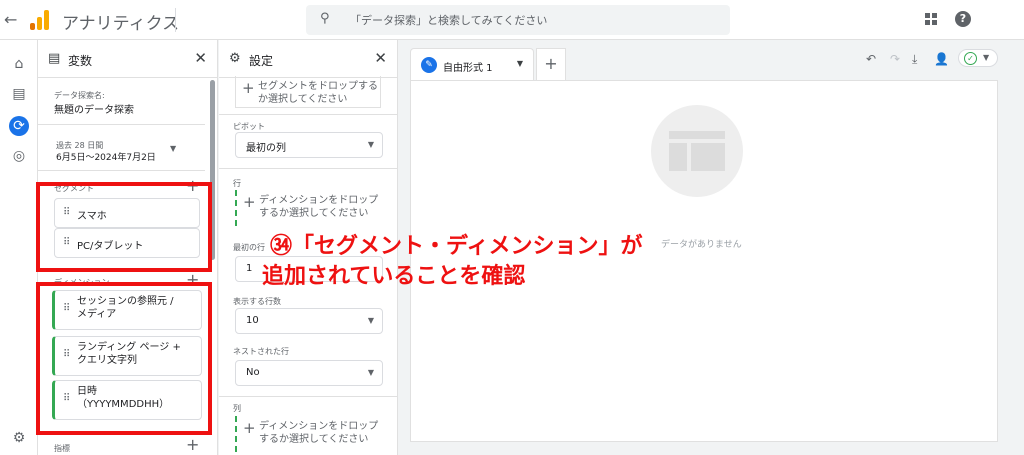  What do you see at coordinates (941, 59) in the screenshot?
I see `share-user-icon: 👤` at bounding box center [941, 59].